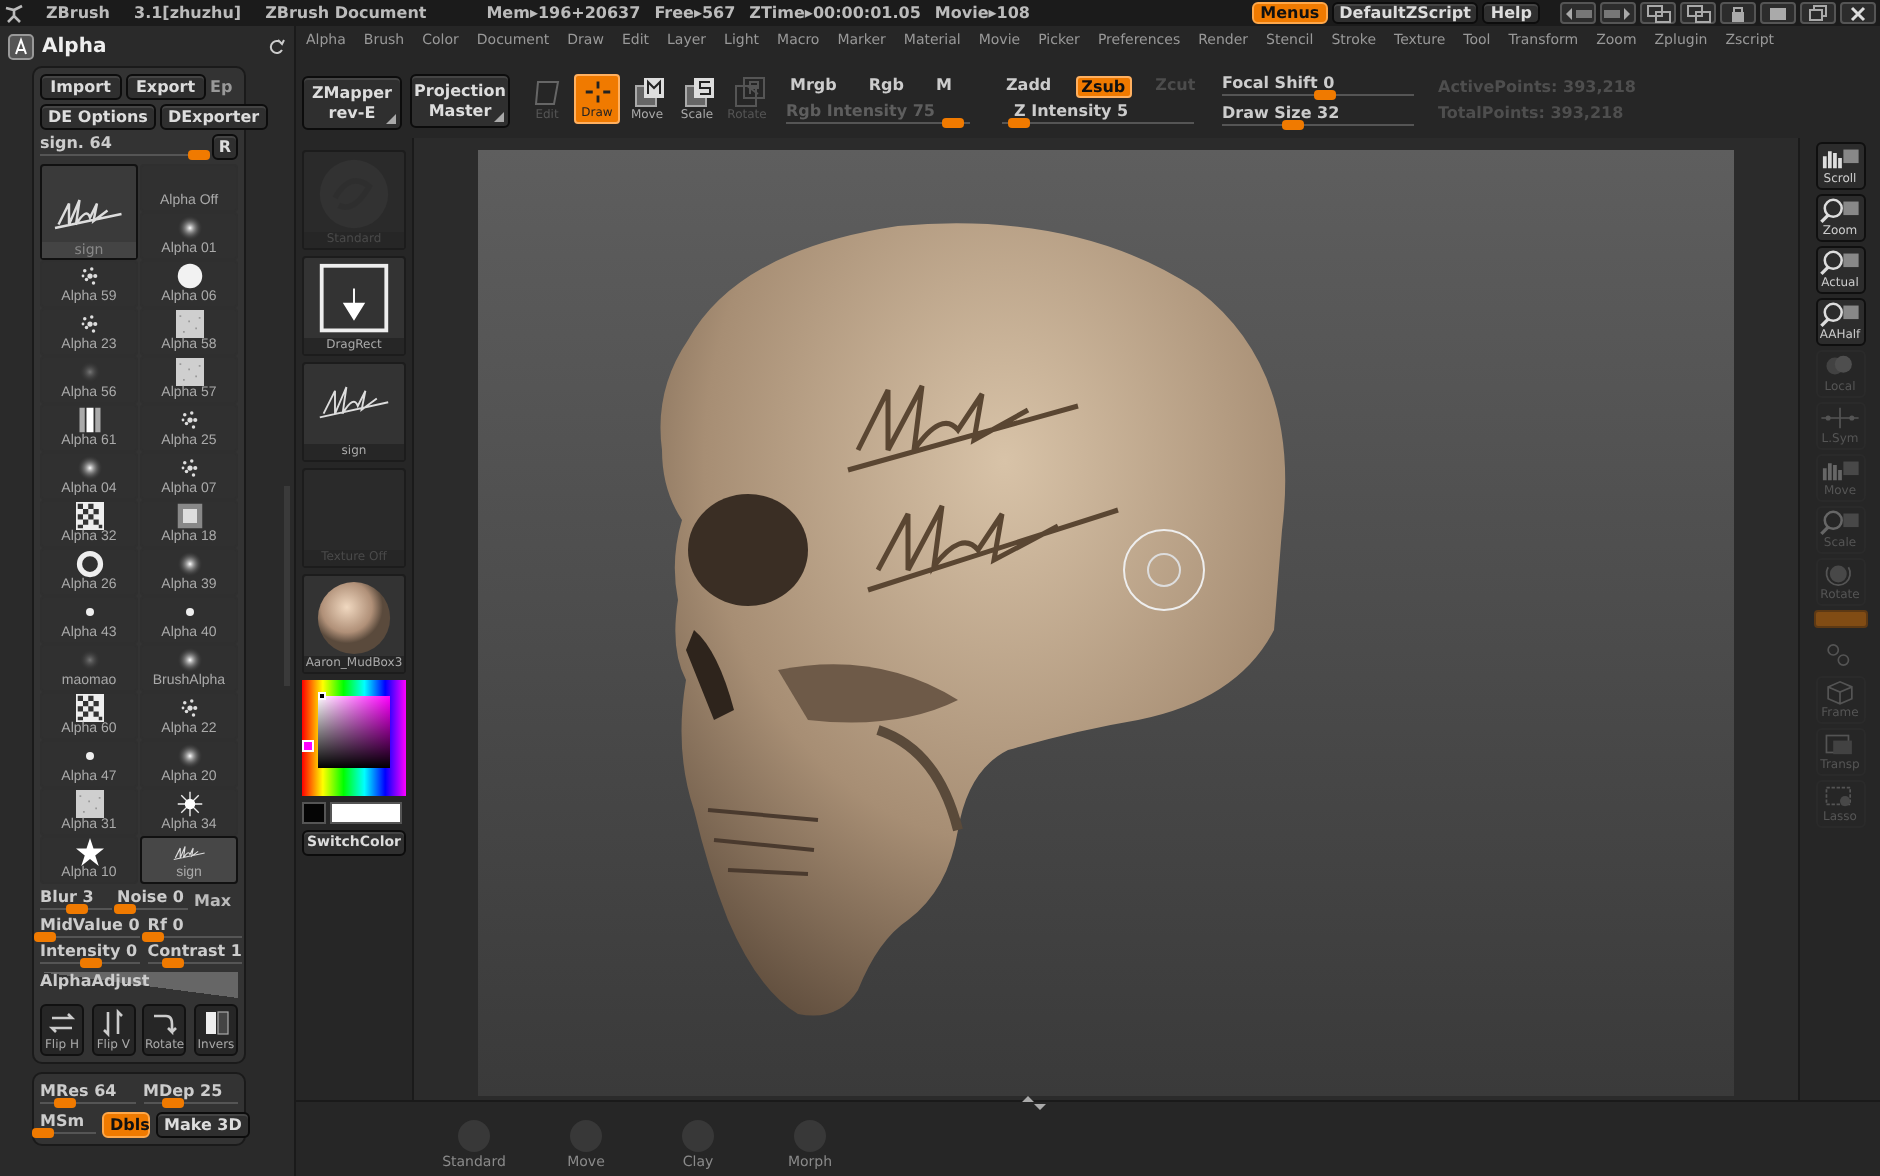 The height and width of the screenshot is (1176, 1880). What do you see at coordinates (190, 1095) in the screenshot?
I see `mesh-slider: MDep 25` at bounding box center [190, 1095].